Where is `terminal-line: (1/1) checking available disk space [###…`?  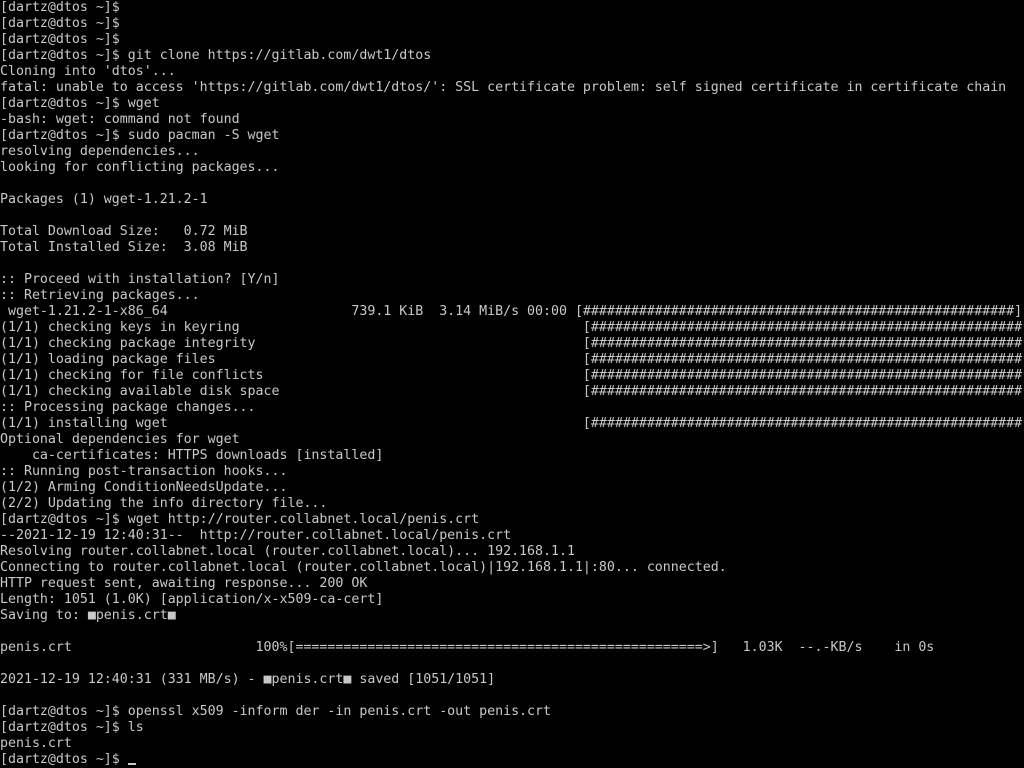 terminal-line: (1/1) checking available disk space [###… is located at coordinates (512, 391).